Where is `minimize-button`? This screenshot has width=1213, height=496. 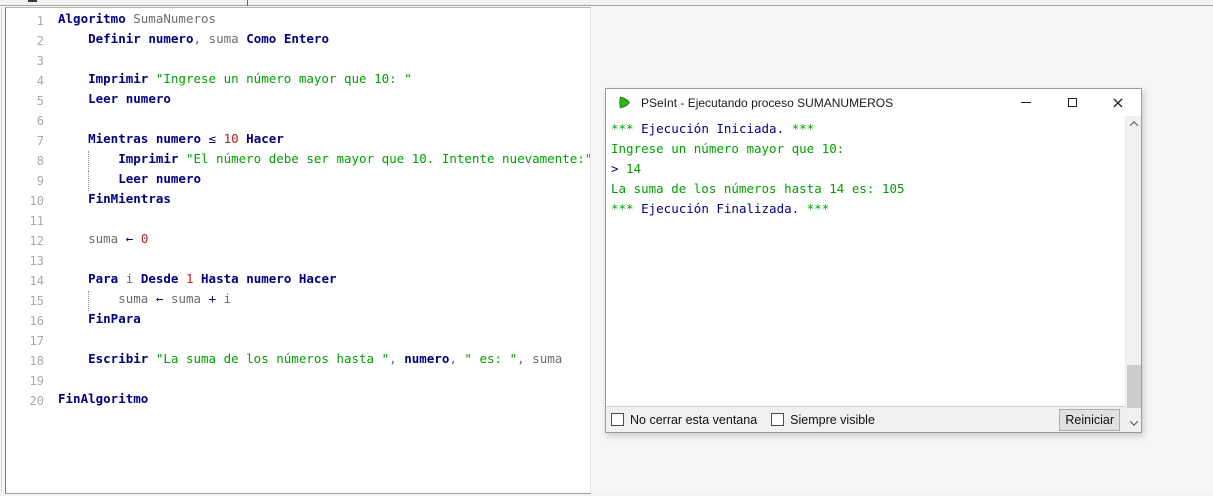
minimize-button is located at coordinates (1026, 102).